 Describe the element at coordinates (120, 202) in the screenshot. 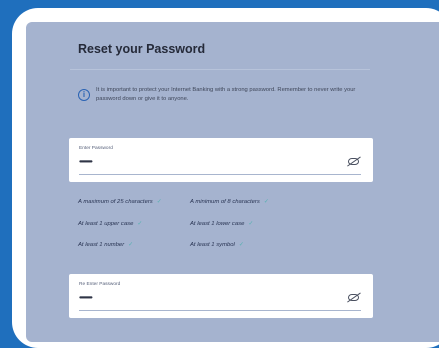

I see `rule-max-characters: A maximum of 25 characters ✓` at that location.